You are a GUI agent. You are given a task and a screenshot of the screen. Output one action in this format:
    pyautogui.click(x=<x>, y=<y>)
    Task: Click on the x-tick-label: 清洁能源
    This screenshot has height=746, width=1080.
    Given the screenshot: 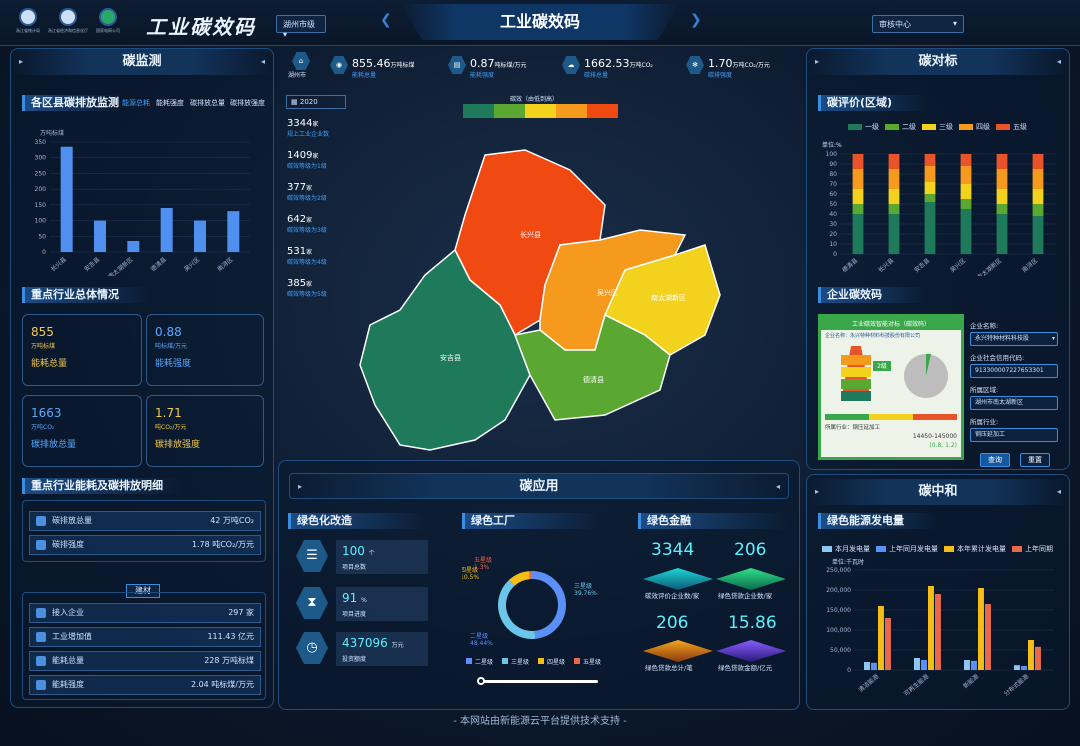 What is the action you would take?
    pyautogui.click(x=869, y=683)
    